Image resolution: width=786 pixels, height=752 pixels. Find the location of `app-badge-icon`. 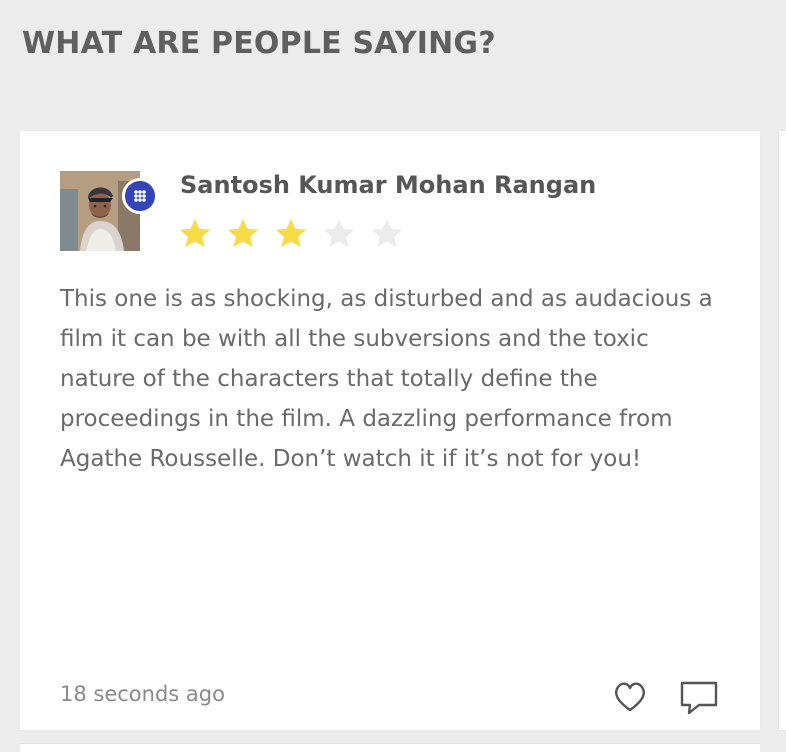

app-badge-icon is located at coordinates (140, 196).